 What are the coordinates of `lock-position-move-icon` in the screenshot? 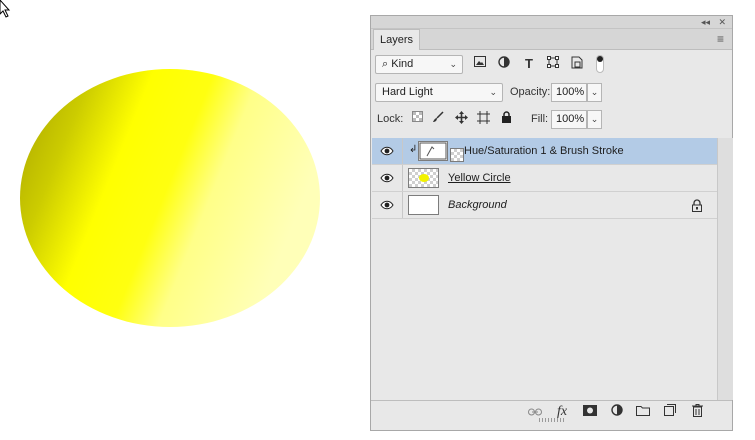 It's located at (461, 119).